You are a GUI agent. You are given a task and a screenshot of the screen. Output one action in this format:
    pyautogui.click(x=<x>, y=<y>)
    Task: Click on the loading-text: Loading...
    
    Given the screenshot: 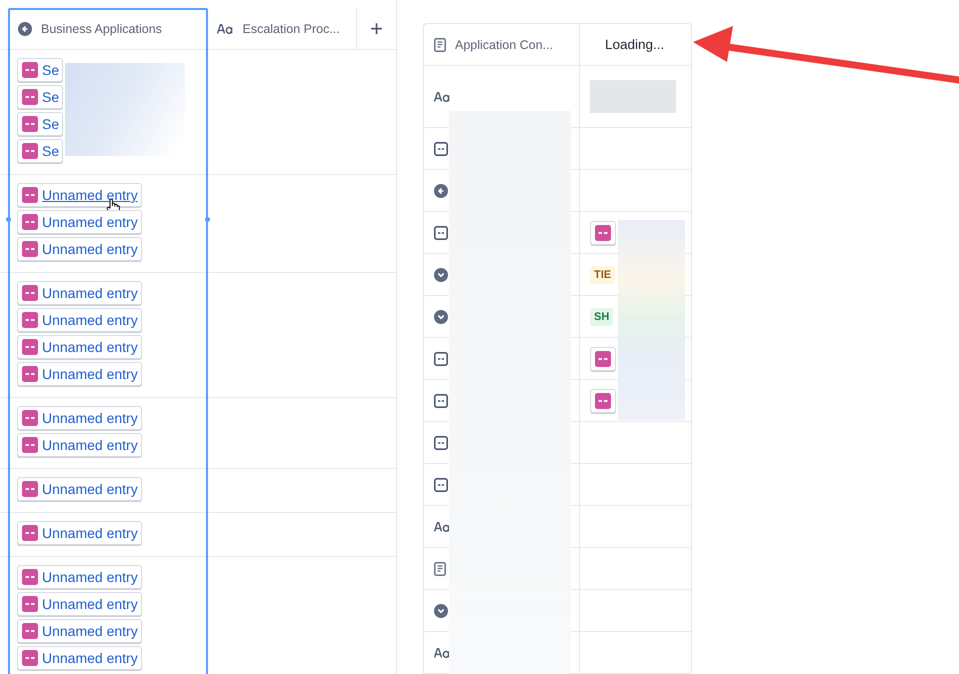 What is the action you would take?
    pyautogui.click(x=634, y=44)
    